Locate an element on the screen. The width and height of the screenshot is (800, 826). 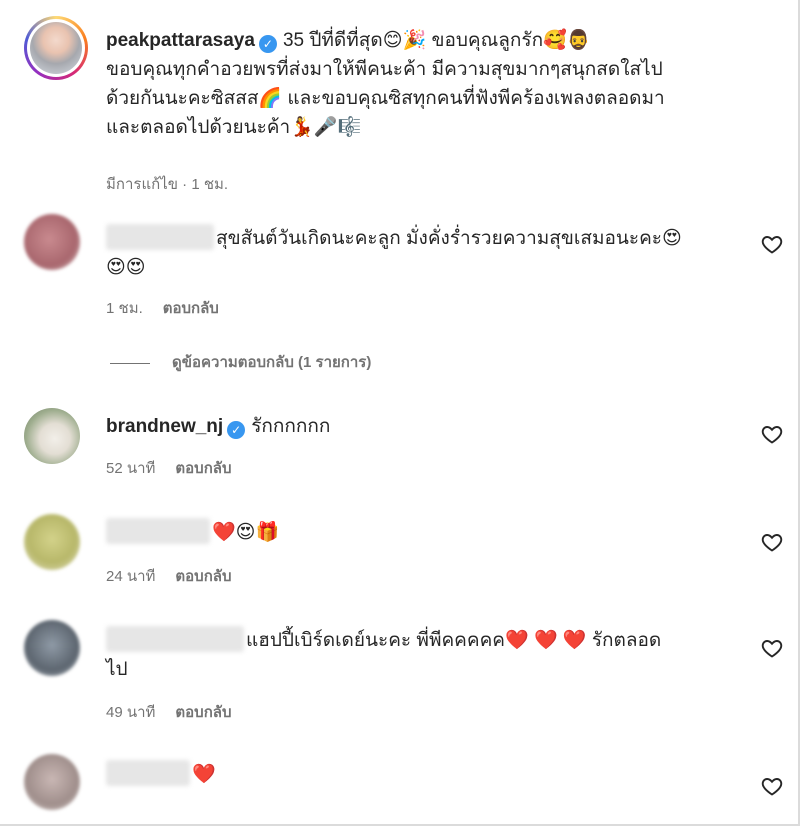
comment-line-1: รักกกกกก is located at coordinates (291, 426).